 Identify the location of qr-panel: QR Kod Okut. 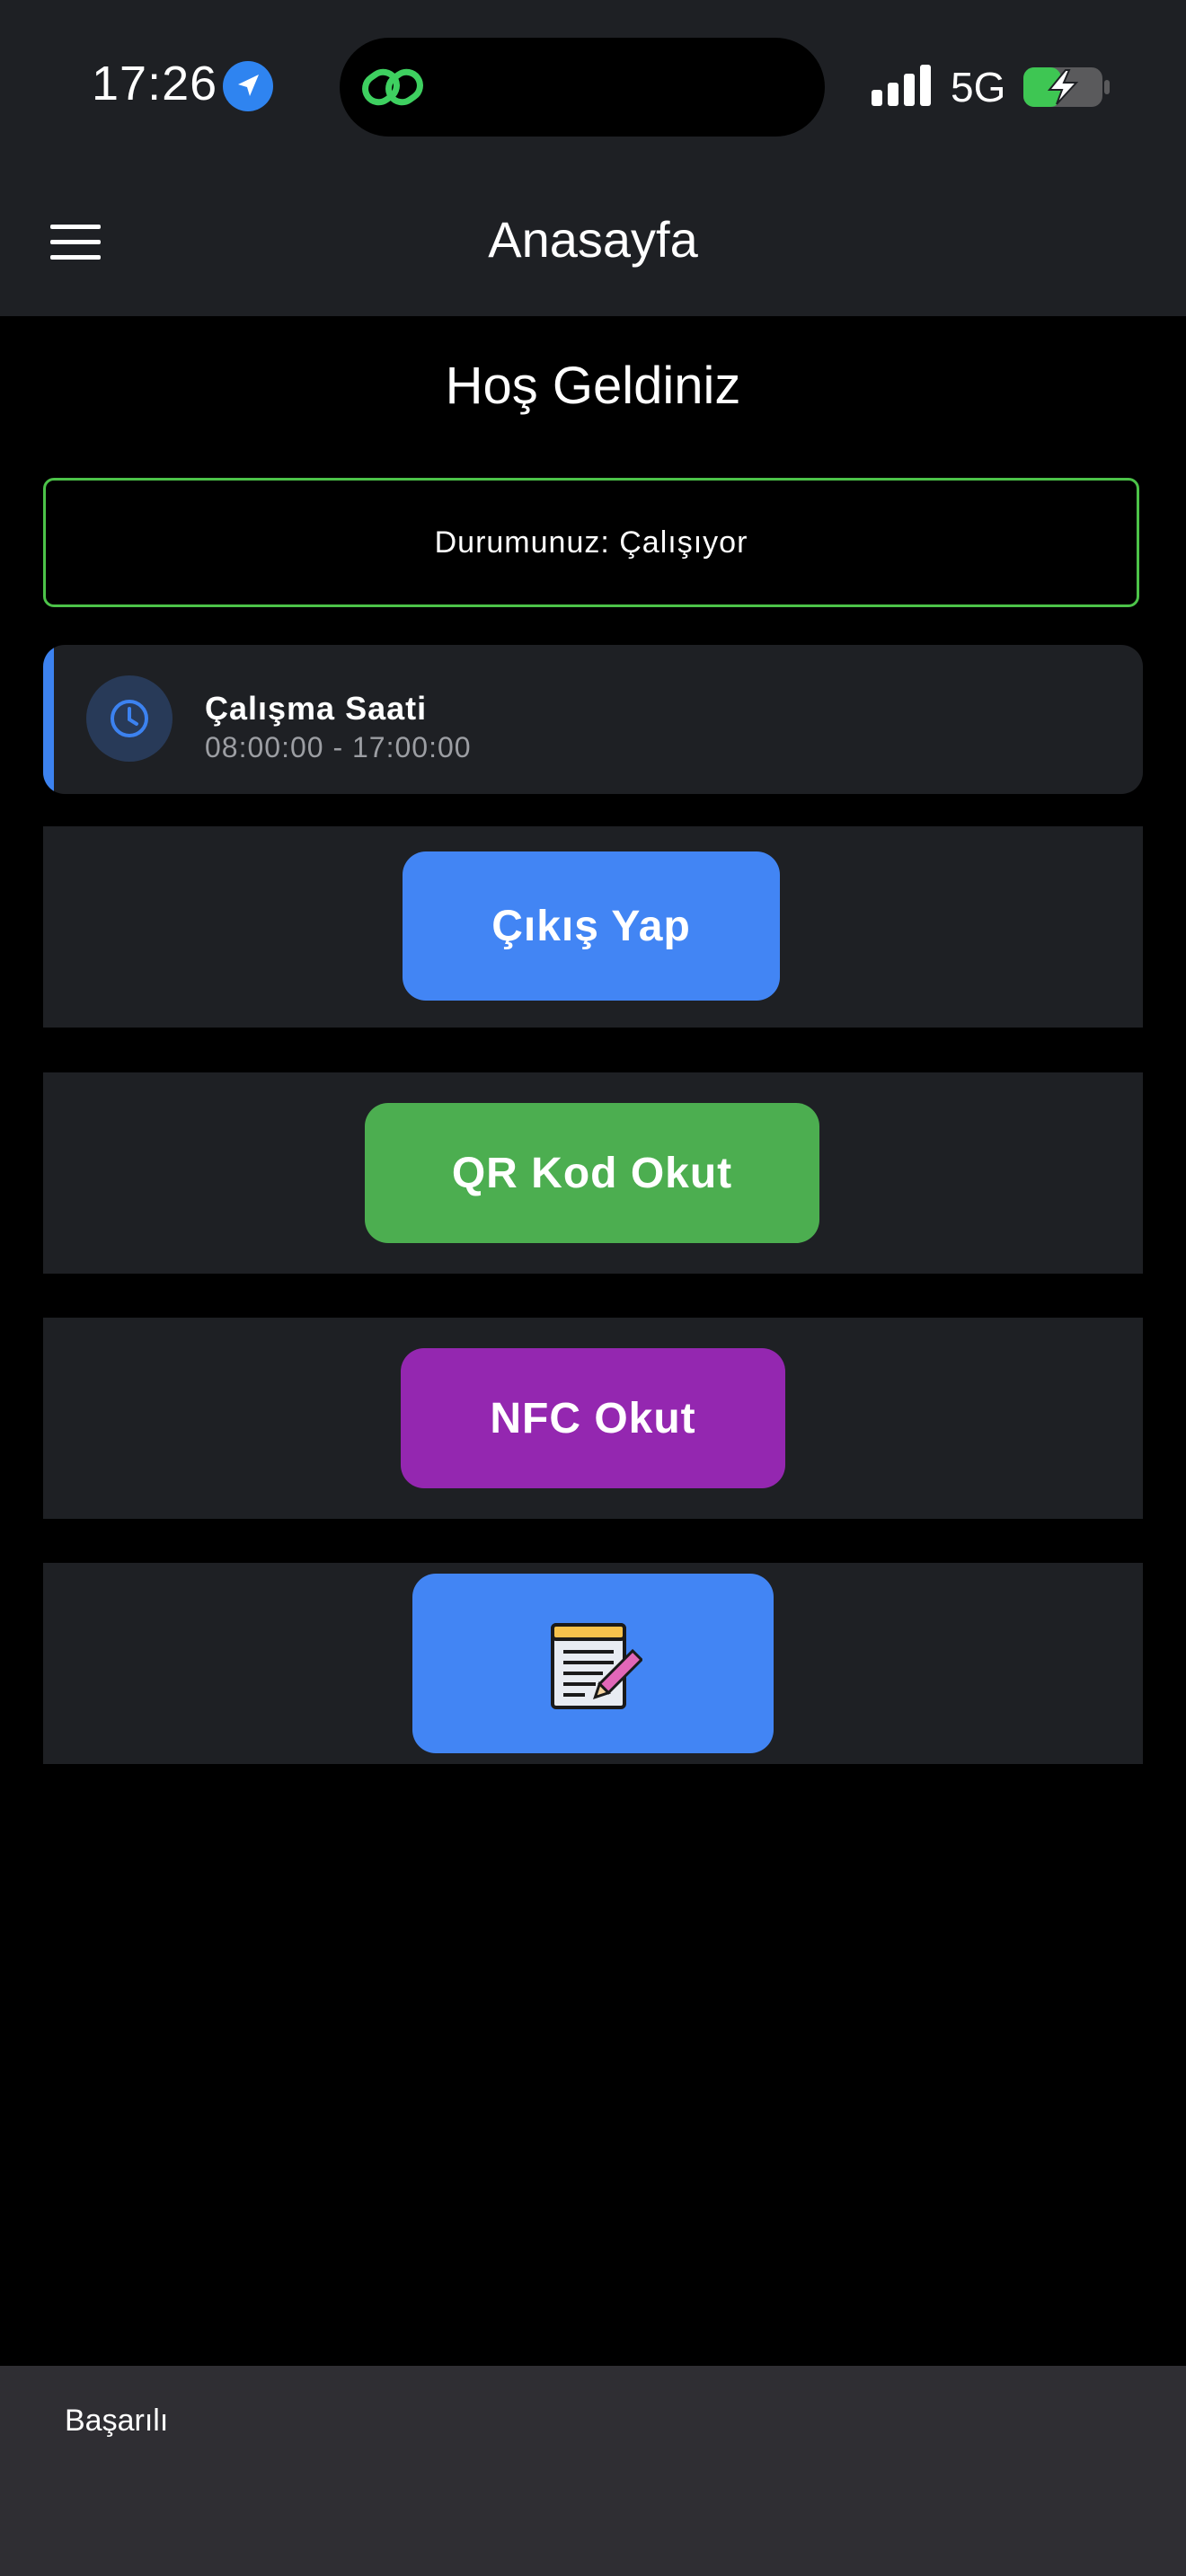
(593, 1173).